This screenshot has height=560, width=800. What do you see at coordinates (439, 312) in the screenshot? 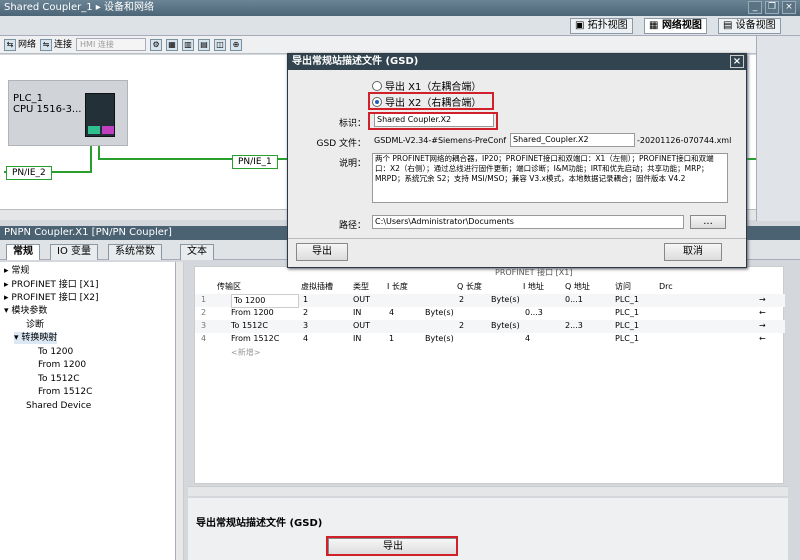
I see `i-length-unit: Byte(s)` at bounding box center [439, 312].